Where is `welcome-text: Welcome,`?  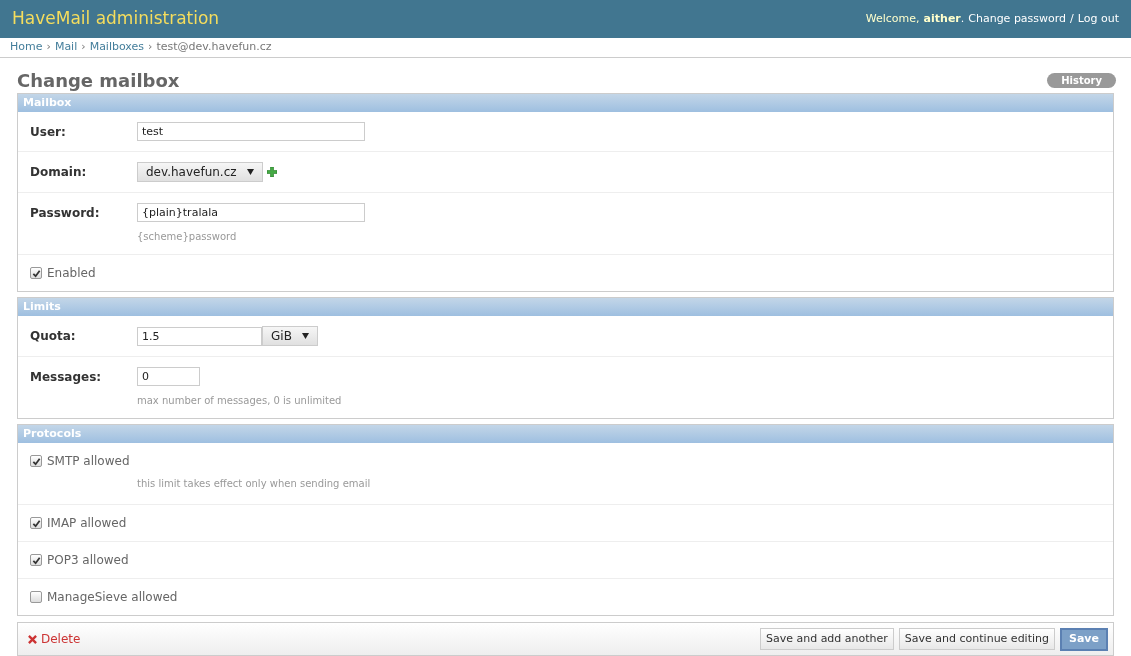 welcome-text: Welcome, is located at coordinates (892, 18).